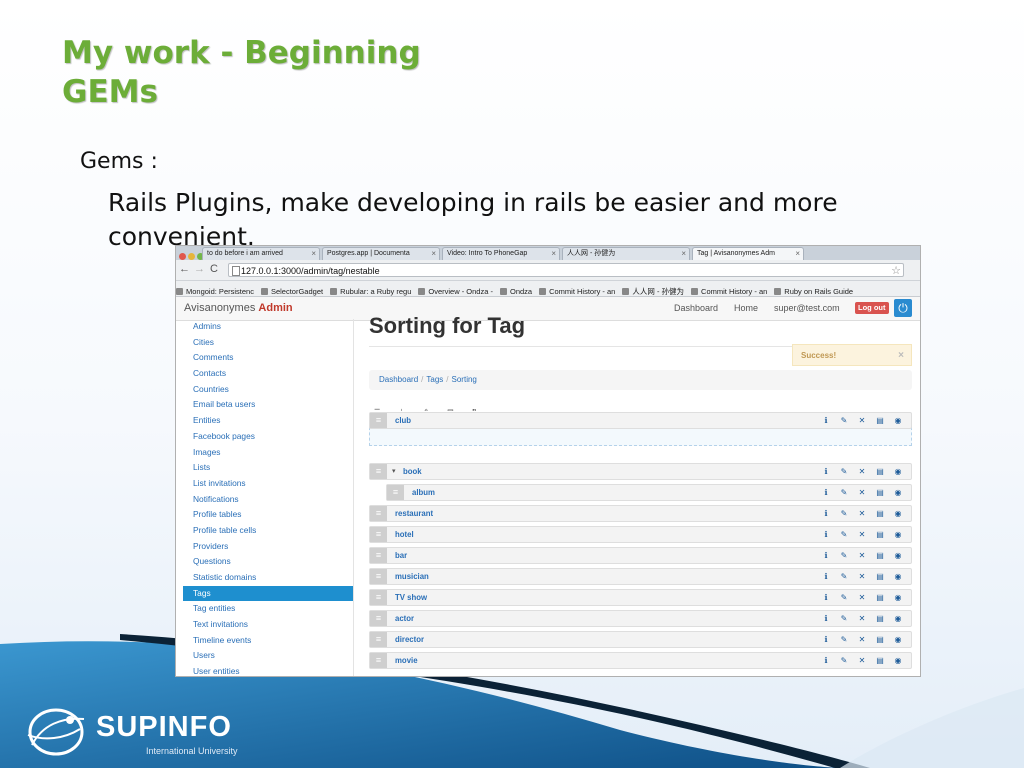  Describe the element at coordinates (426, 409) in the screenshot. I see `export-icon: ⇪` at that location.